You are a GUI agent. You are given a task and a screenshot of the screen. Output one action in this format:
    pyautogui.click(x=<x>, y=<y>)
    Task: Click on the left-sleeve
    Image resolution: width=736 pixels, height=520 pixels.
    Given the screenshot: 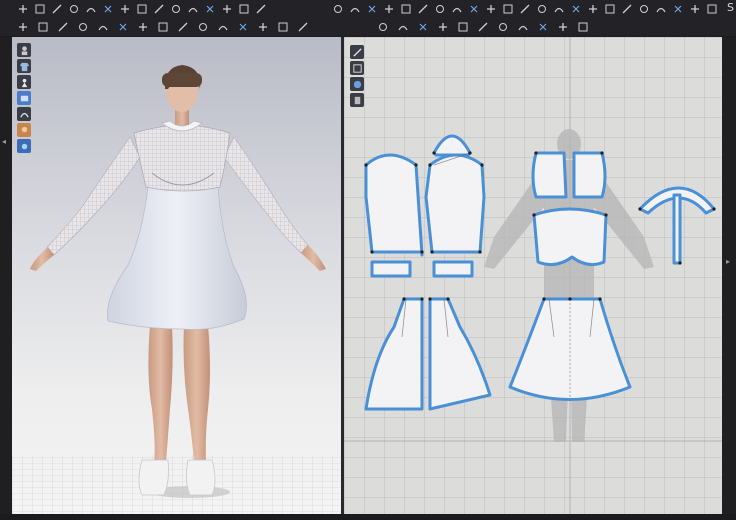 What is the action you would take?
    pyautogui.click(x=93, y=196)
    